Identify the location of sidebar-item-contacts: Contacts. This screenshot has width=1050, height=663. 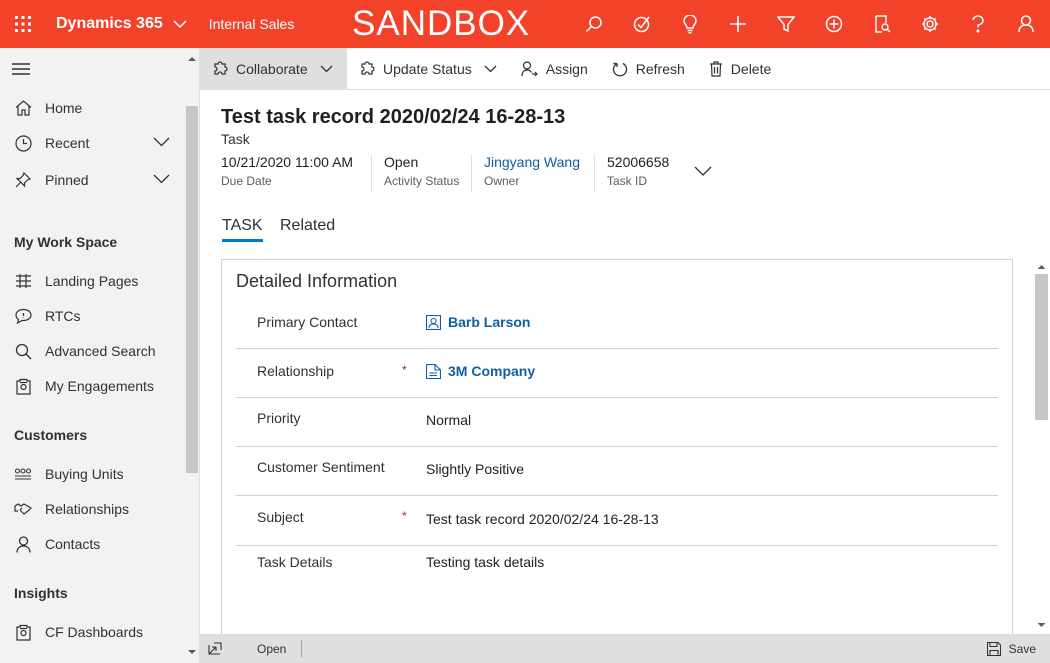
(92, 544).